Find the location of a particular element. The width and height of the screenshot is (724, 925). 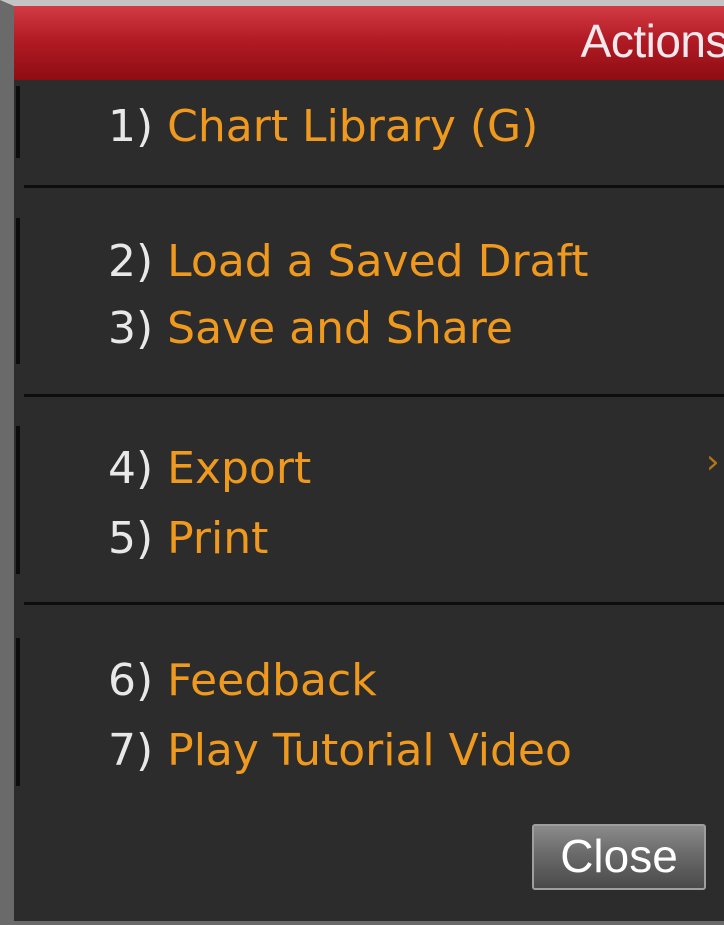

menu-item-save-and-share: 3) Save and Share is located at coordinates (310, 329).